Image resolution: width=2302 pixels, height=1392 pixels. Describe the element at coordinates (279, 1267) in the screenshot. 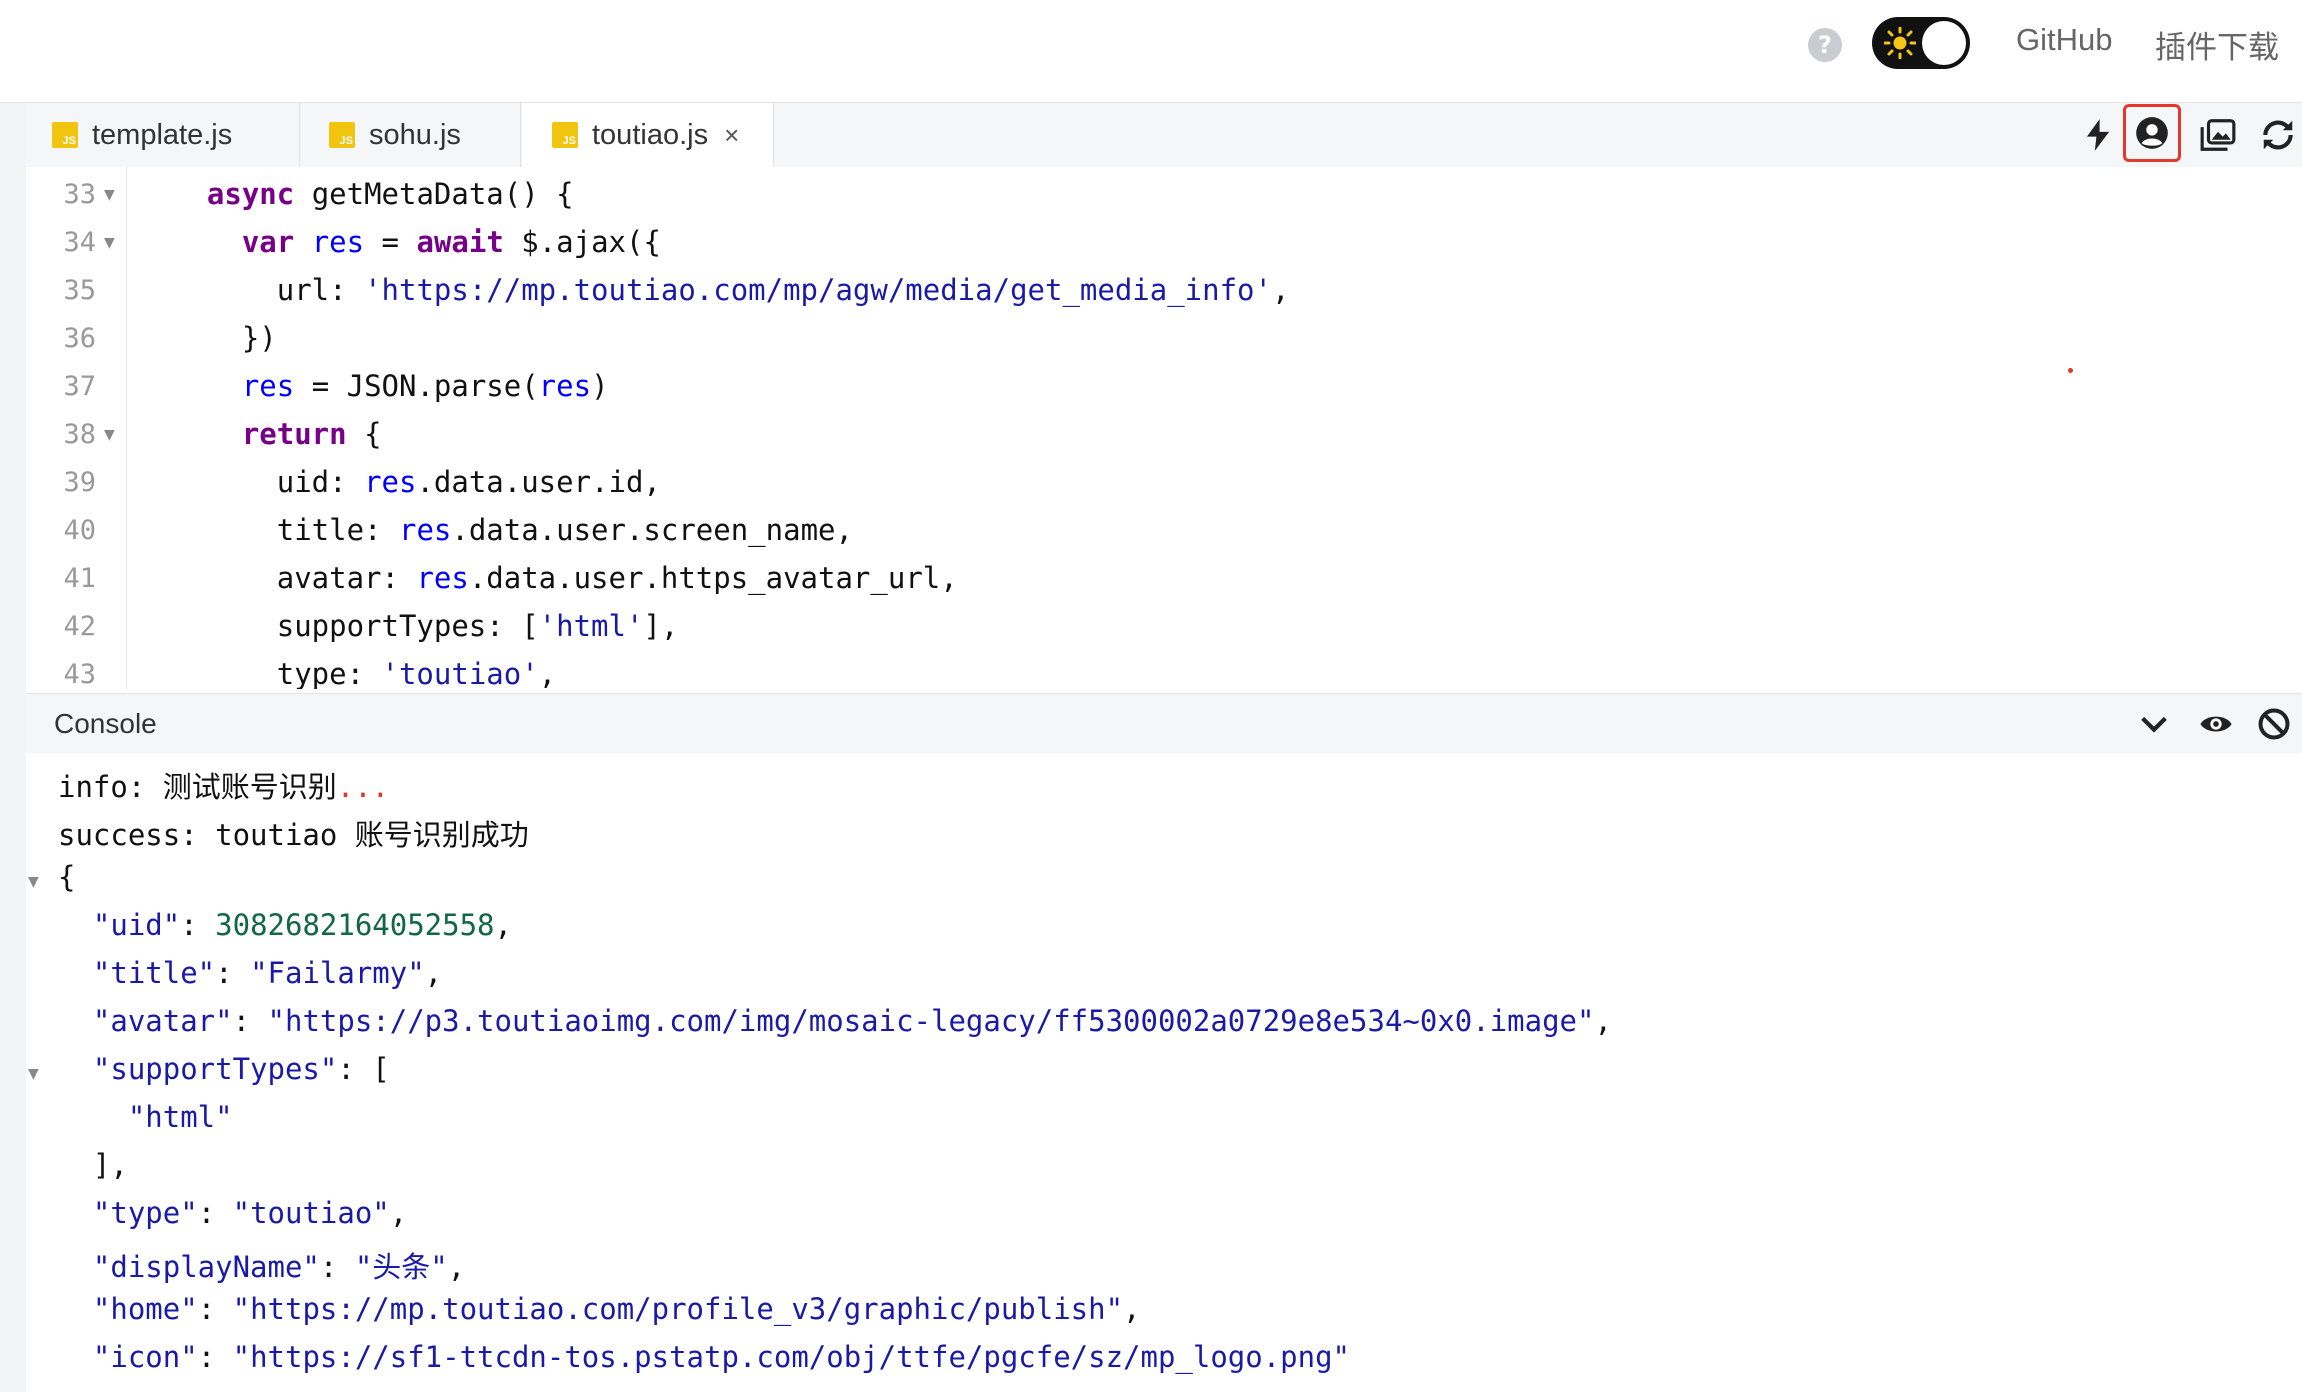

I see `console-line: "displayName": "头条",` at that location.